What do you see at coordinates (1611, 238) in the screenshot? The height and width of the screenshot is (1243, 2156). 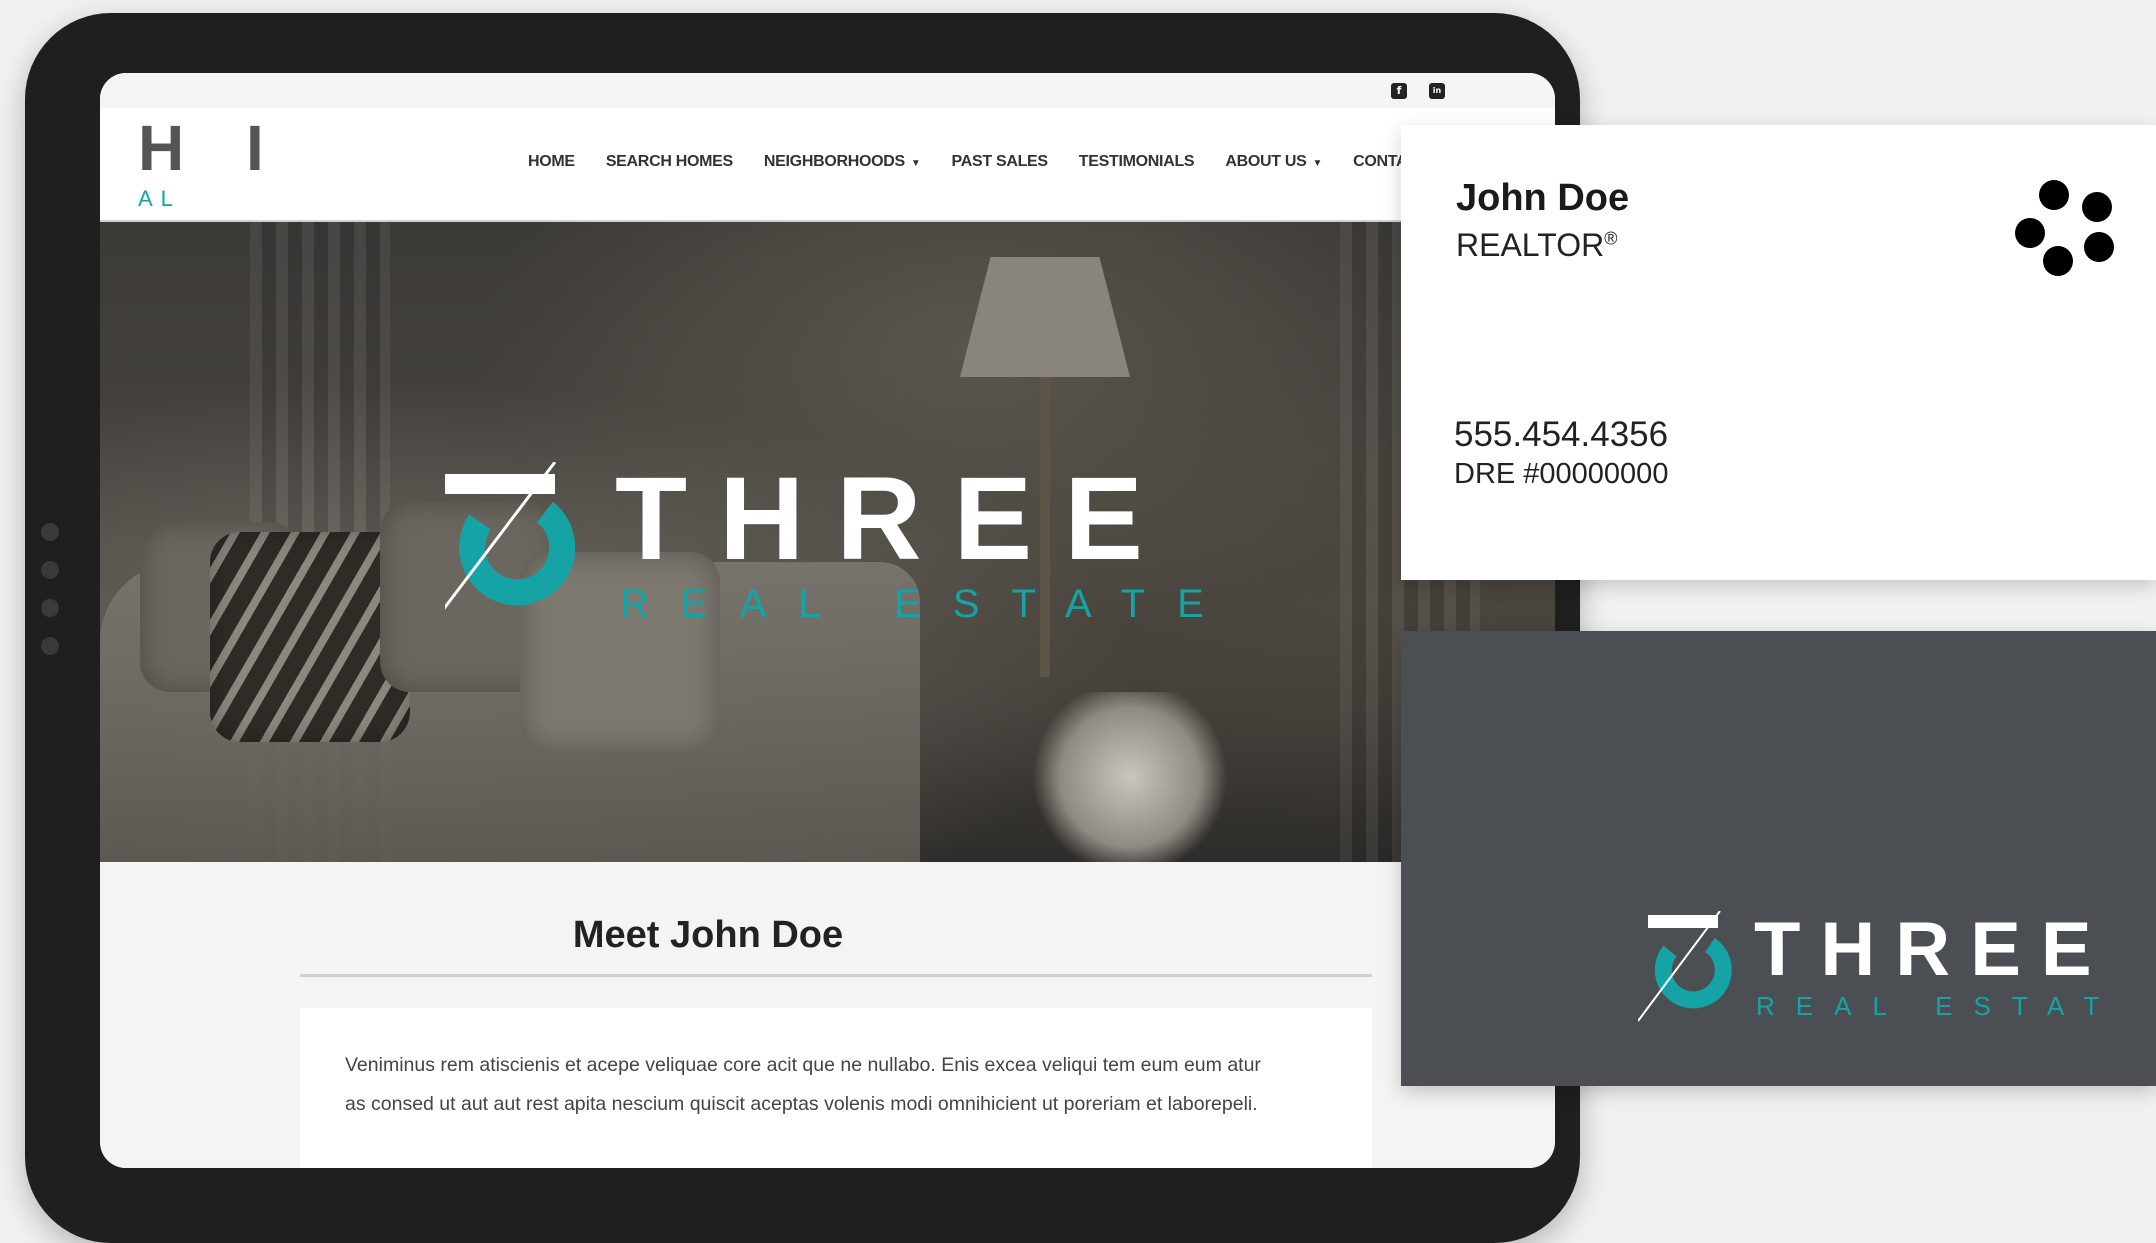 I see `registered-mark: ®` at bounding box center [1611, 238].